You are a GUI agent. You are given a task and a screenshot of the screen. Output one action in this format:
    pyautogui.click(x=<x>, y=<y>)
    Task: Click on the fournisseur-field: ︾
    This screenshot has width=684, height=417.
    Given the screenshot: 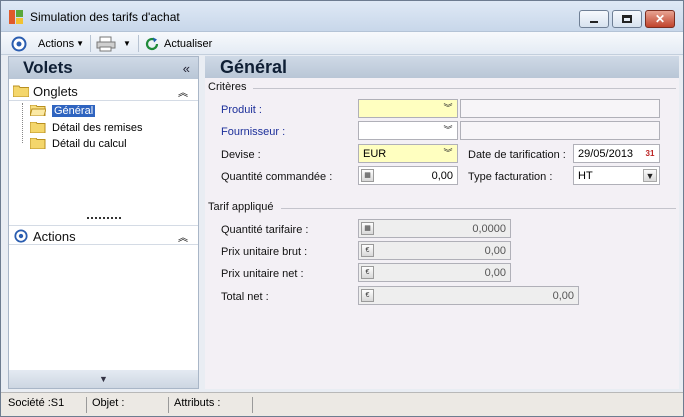 What is the action you would take?
    pyautogui.click(x=408, y=130)
    